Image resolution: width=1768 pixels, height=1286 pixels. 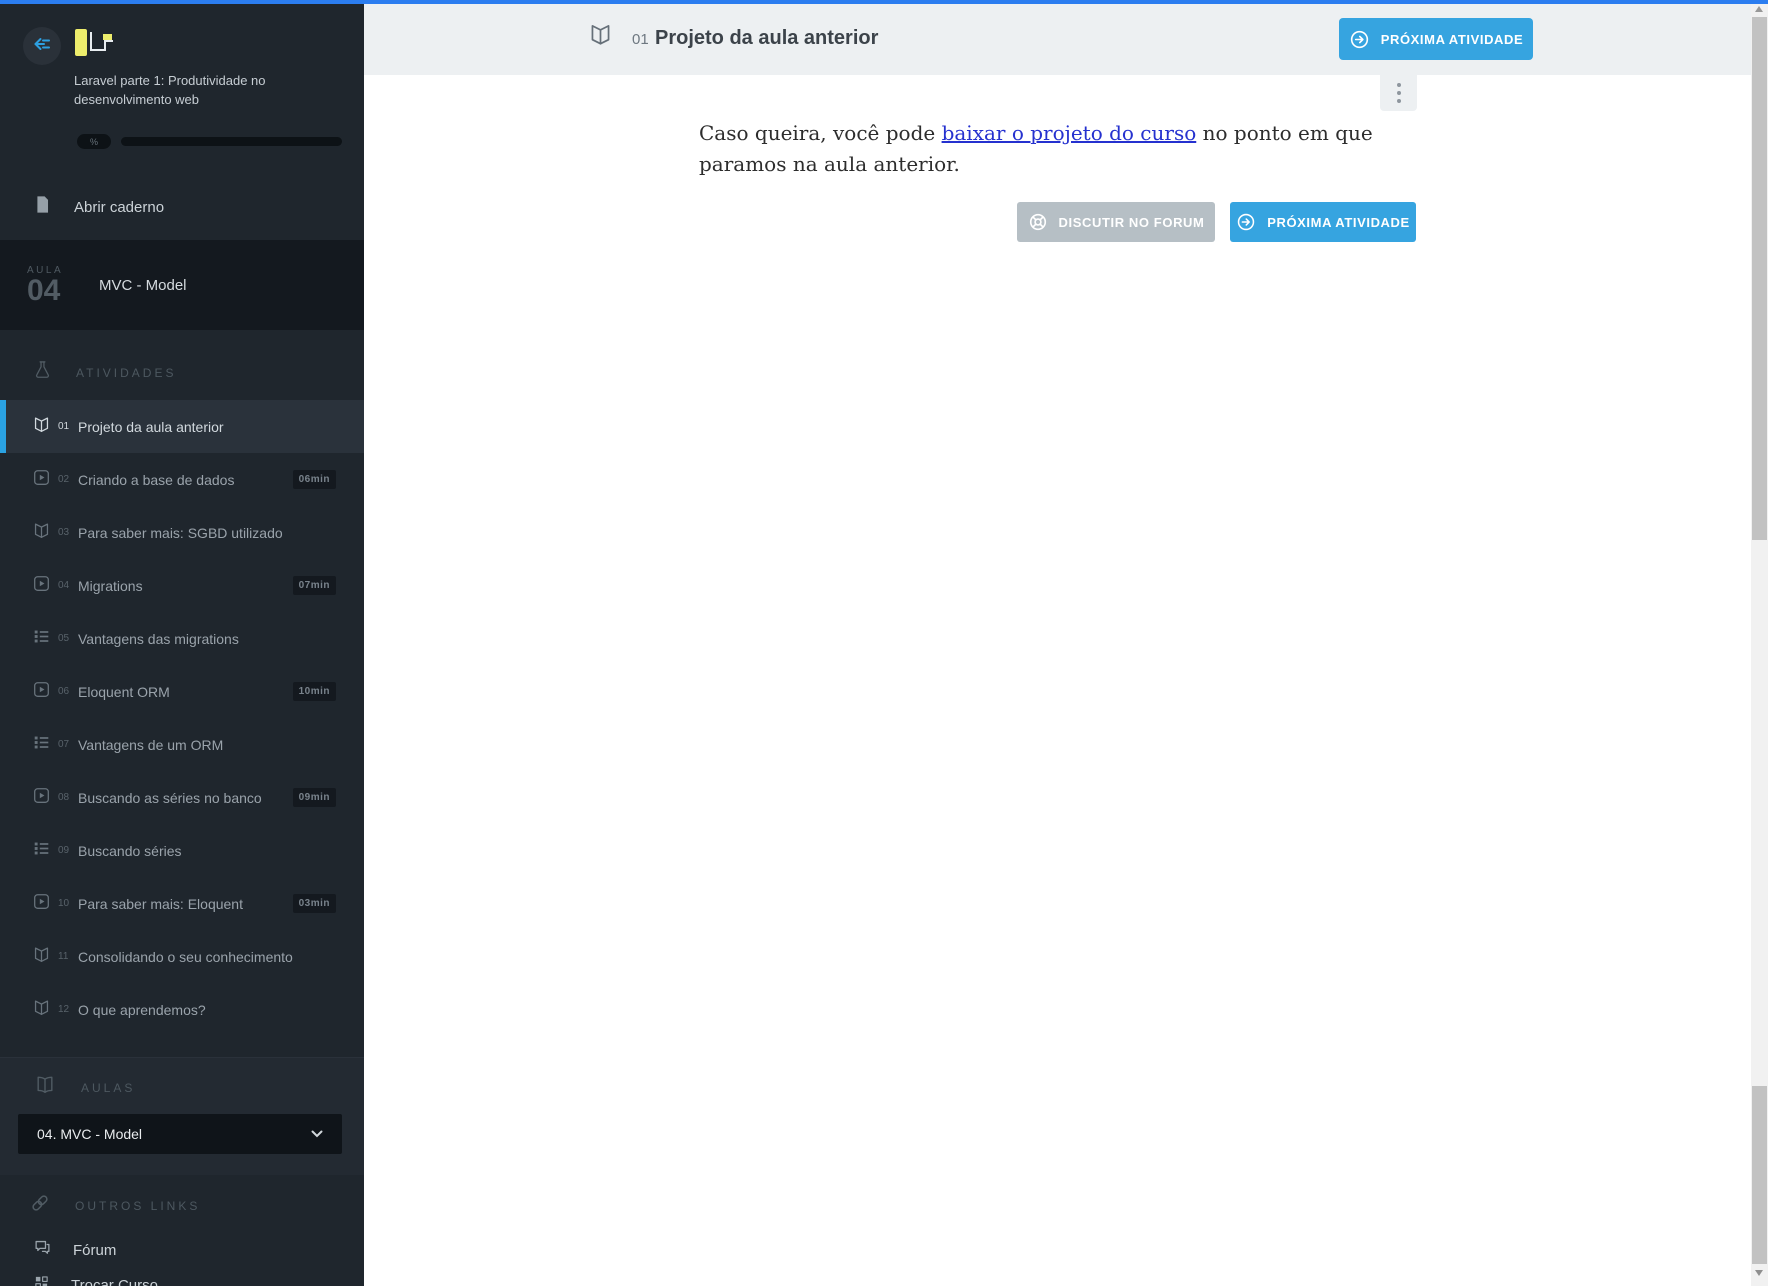 I want to click on activity-item: 09 Buscando séries, so click(x=182, y=850).